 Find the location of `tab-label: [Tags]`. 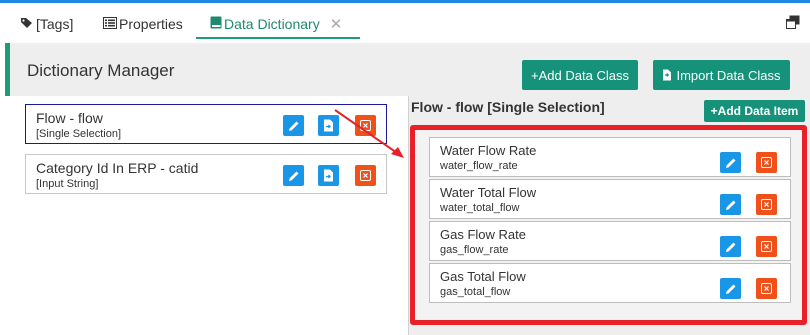

tab-label: [Tags] is located at coordinates (55, 24).